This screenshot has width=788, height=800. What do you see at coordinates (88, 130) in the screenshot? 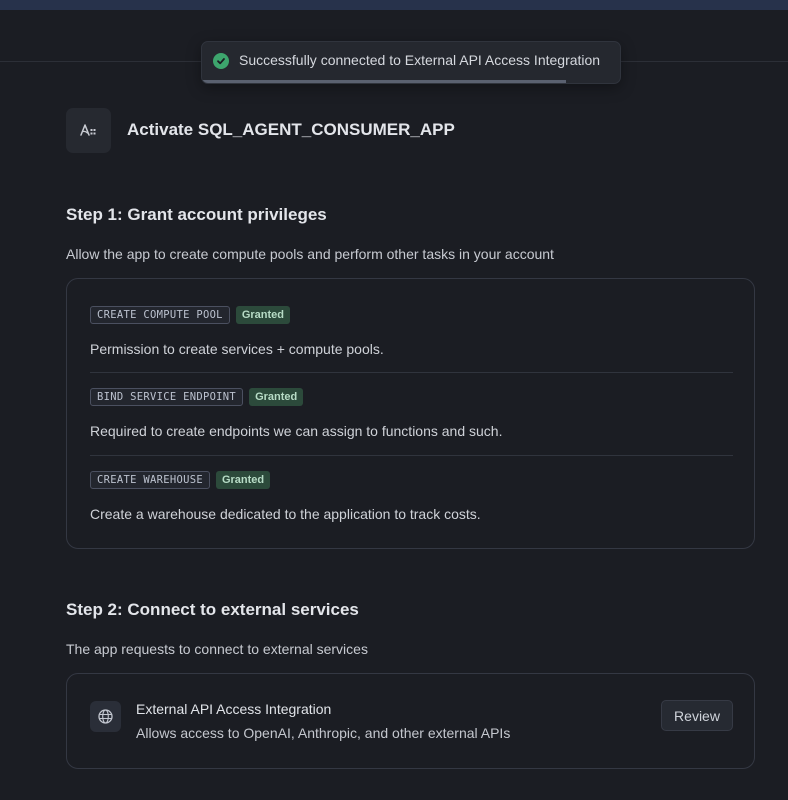
I see `app-logo-icon` at bounding box center [88, 130].